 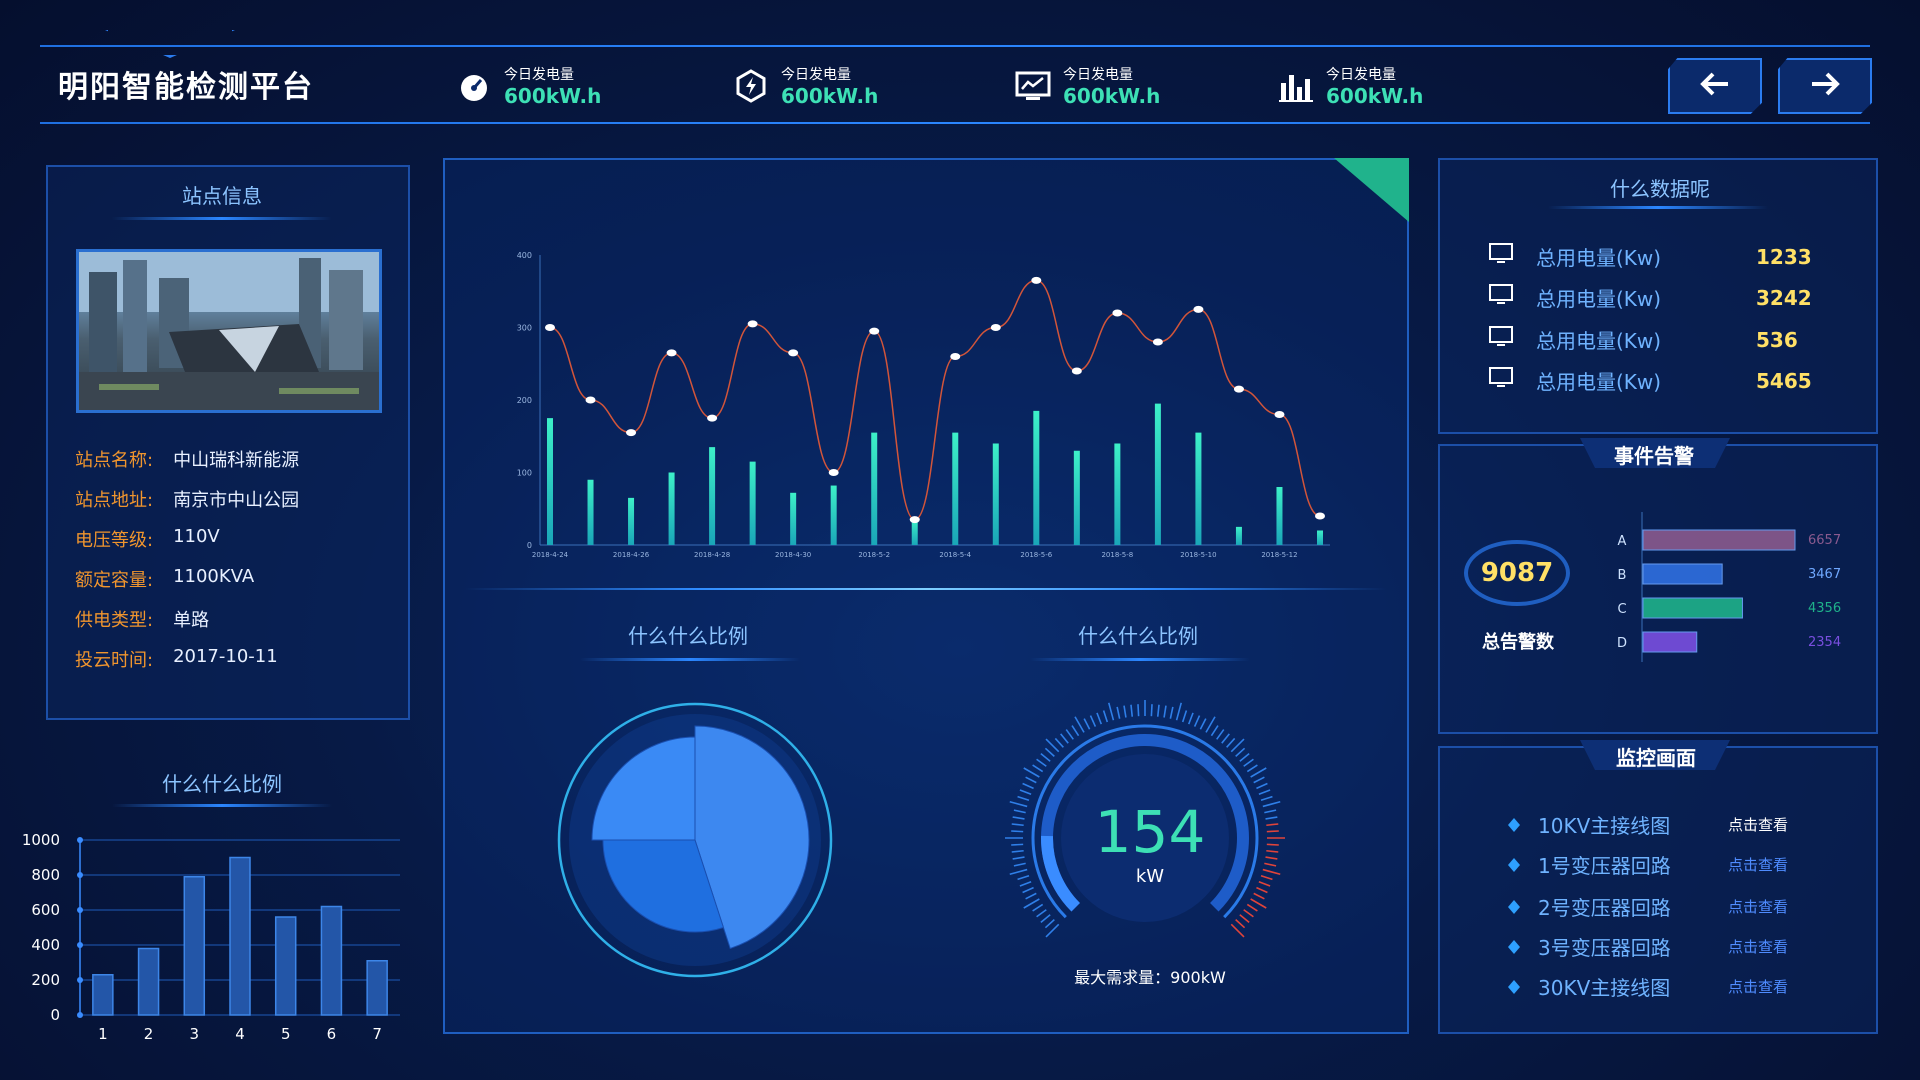 What do you see at coordinates (1604, 866) in the screenshot?
I see `monitor-label: 1号变压器回路` at bounding box center [1604, 866].